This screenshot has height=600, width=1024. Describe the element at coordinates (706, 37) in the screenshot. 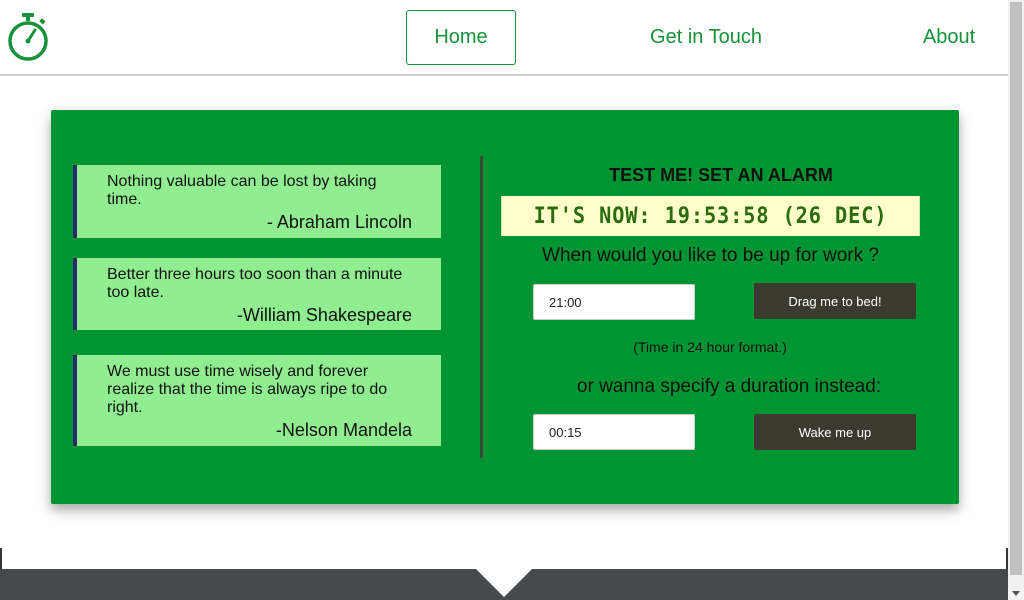

I see `nav-get-in-touch: Get in Touch` at that location.